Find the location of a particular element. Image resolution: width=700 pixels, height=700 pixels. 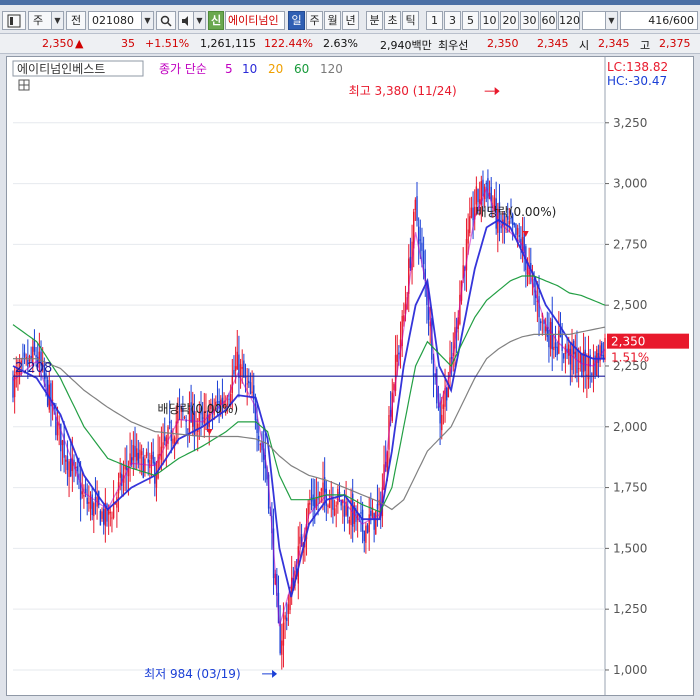

period-button: 일 is located at coordinates (296, 20).